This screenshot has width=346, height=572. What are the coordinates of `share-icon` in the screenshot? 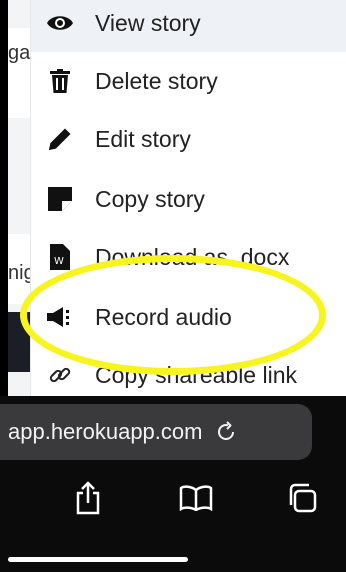 It's located at (88, 498).